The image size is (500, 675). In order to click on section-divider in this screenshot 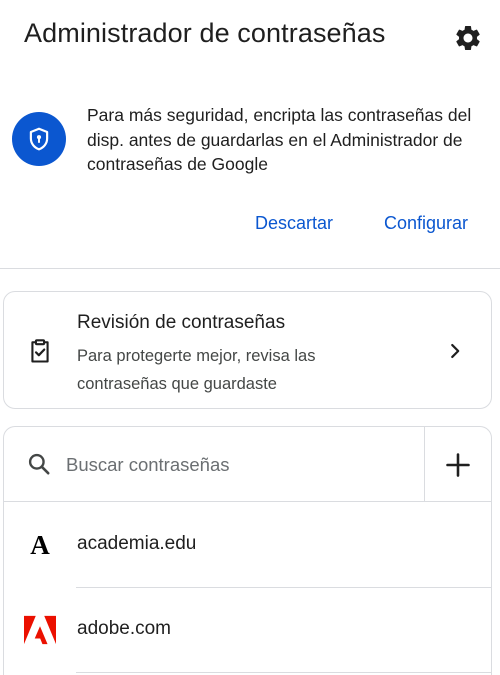, I will do `click(250, 268)`.